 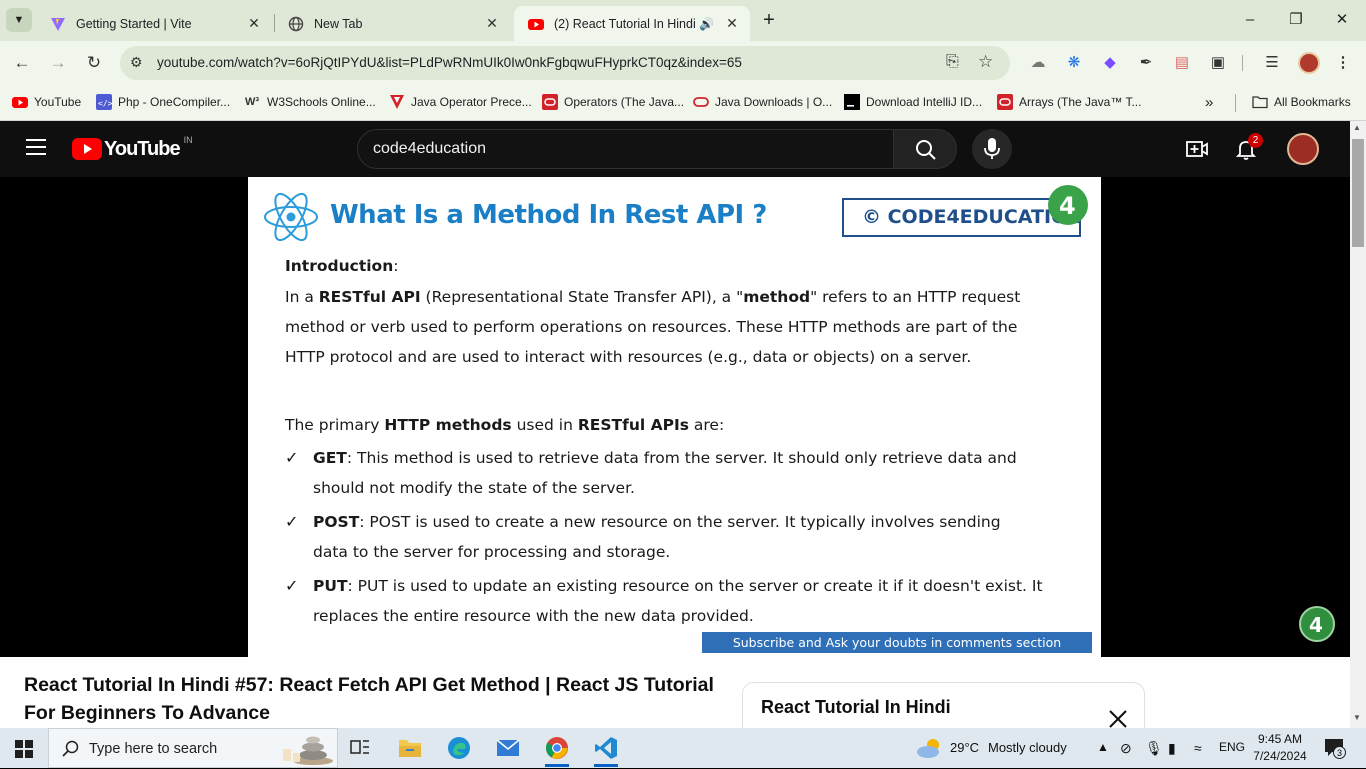 I want to click on check-icon: ✓, so click(x=292, y=457).